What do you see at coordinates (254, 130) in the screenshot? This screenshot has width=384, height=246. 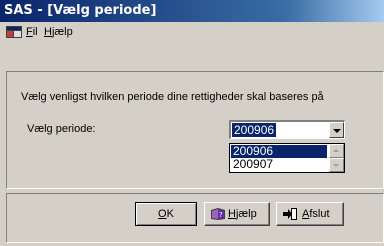 I see `period-combobox-value: 200906` at bounding box center [254, 130].